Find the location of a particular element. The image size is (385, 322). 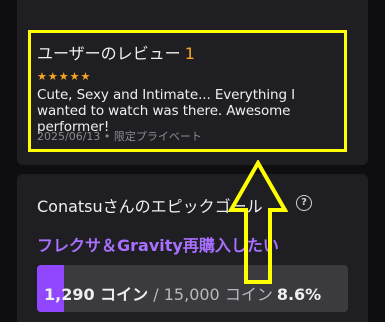

star-rating: ★★★★★ is located at coordinates (64, 76).